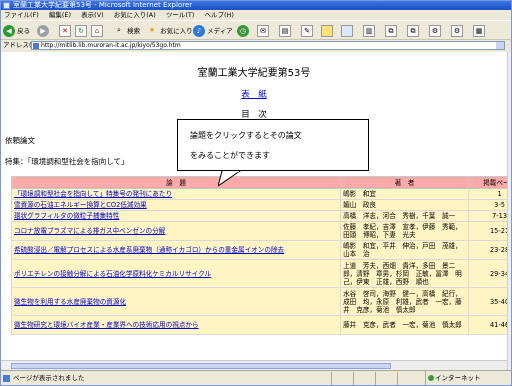 The height and width of the screenshot is (386, 512). What do you see at coordinates (246, 135) in the screenshot?
I see `callout-line-1: 論題をクリックするとその論文` at bounding box center [246, 135].